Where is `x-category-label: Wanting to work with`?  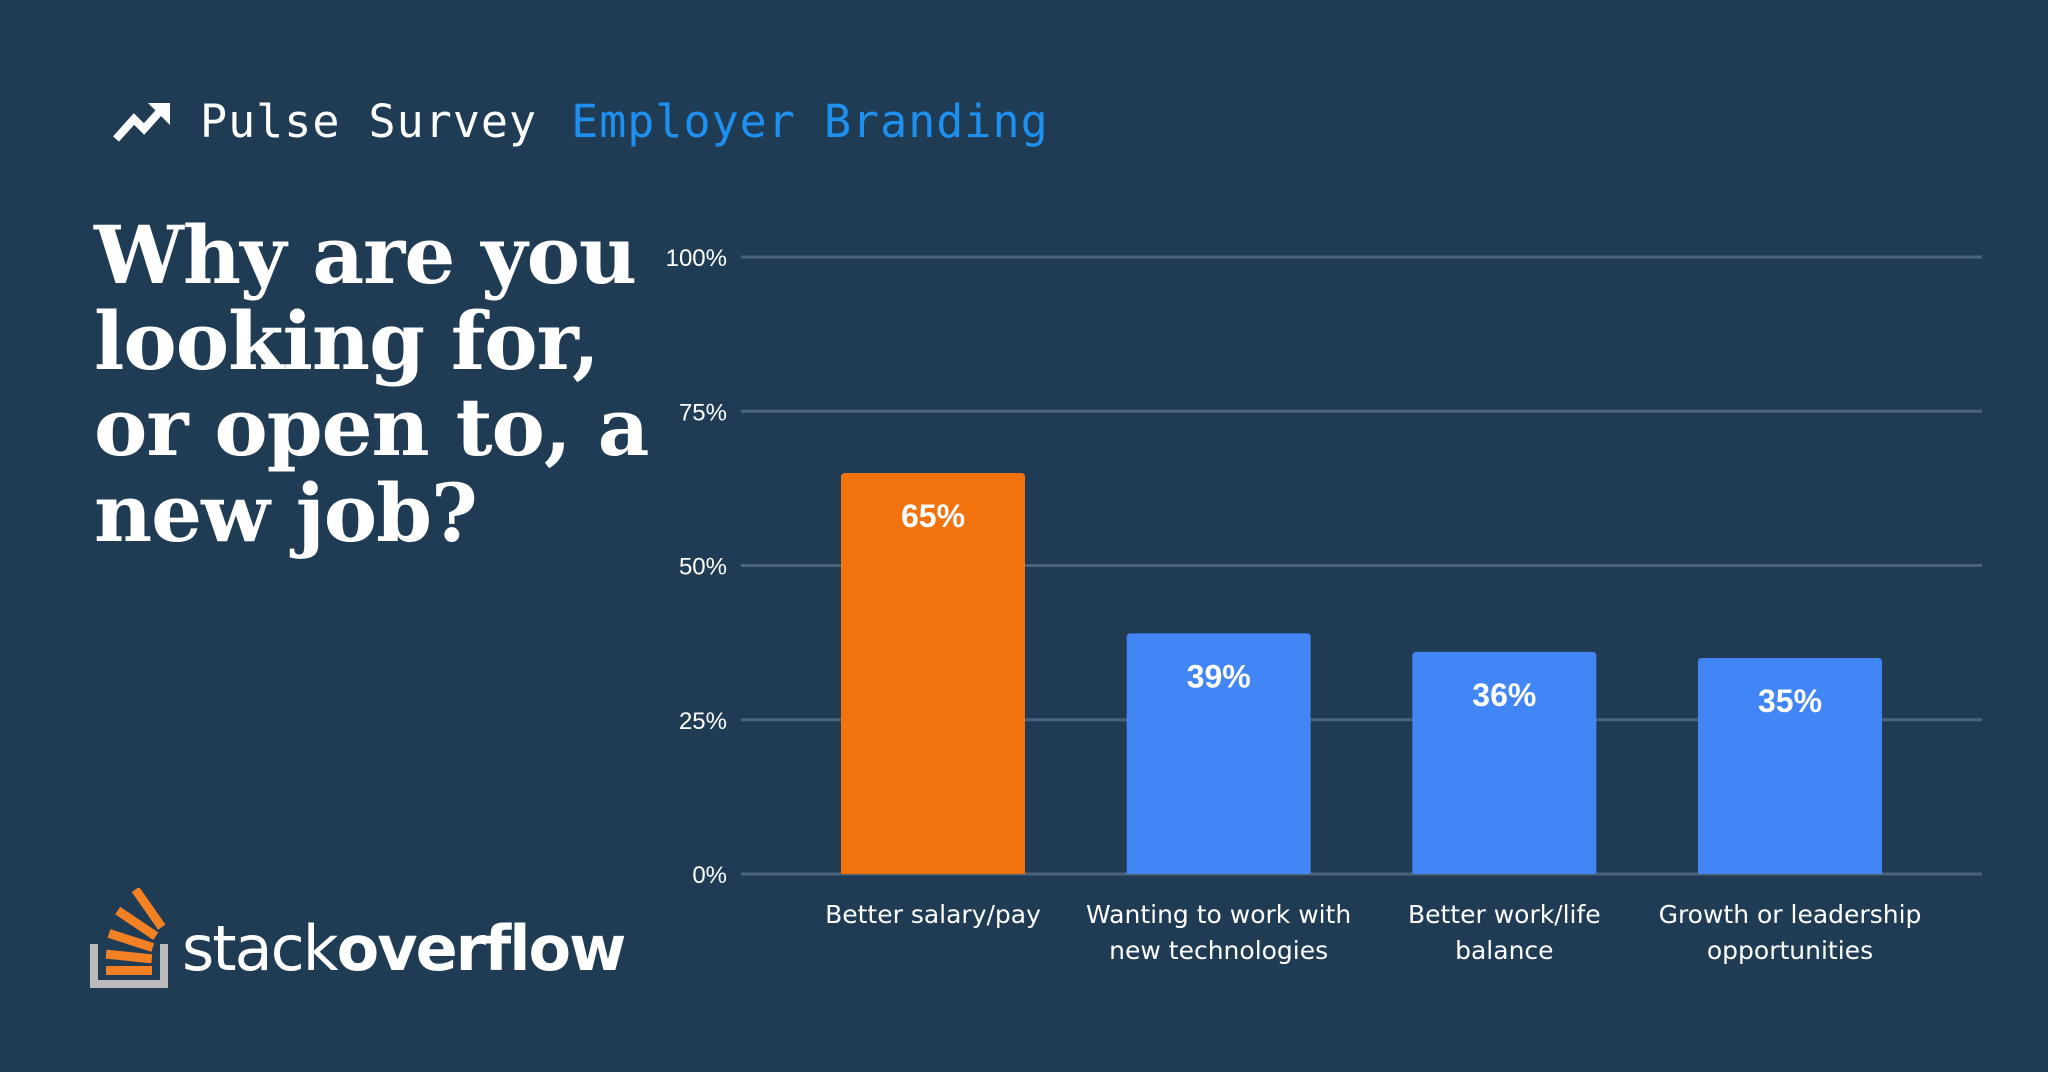 x-category-label: Wanting to work with is located at coordinates (1218, 914).